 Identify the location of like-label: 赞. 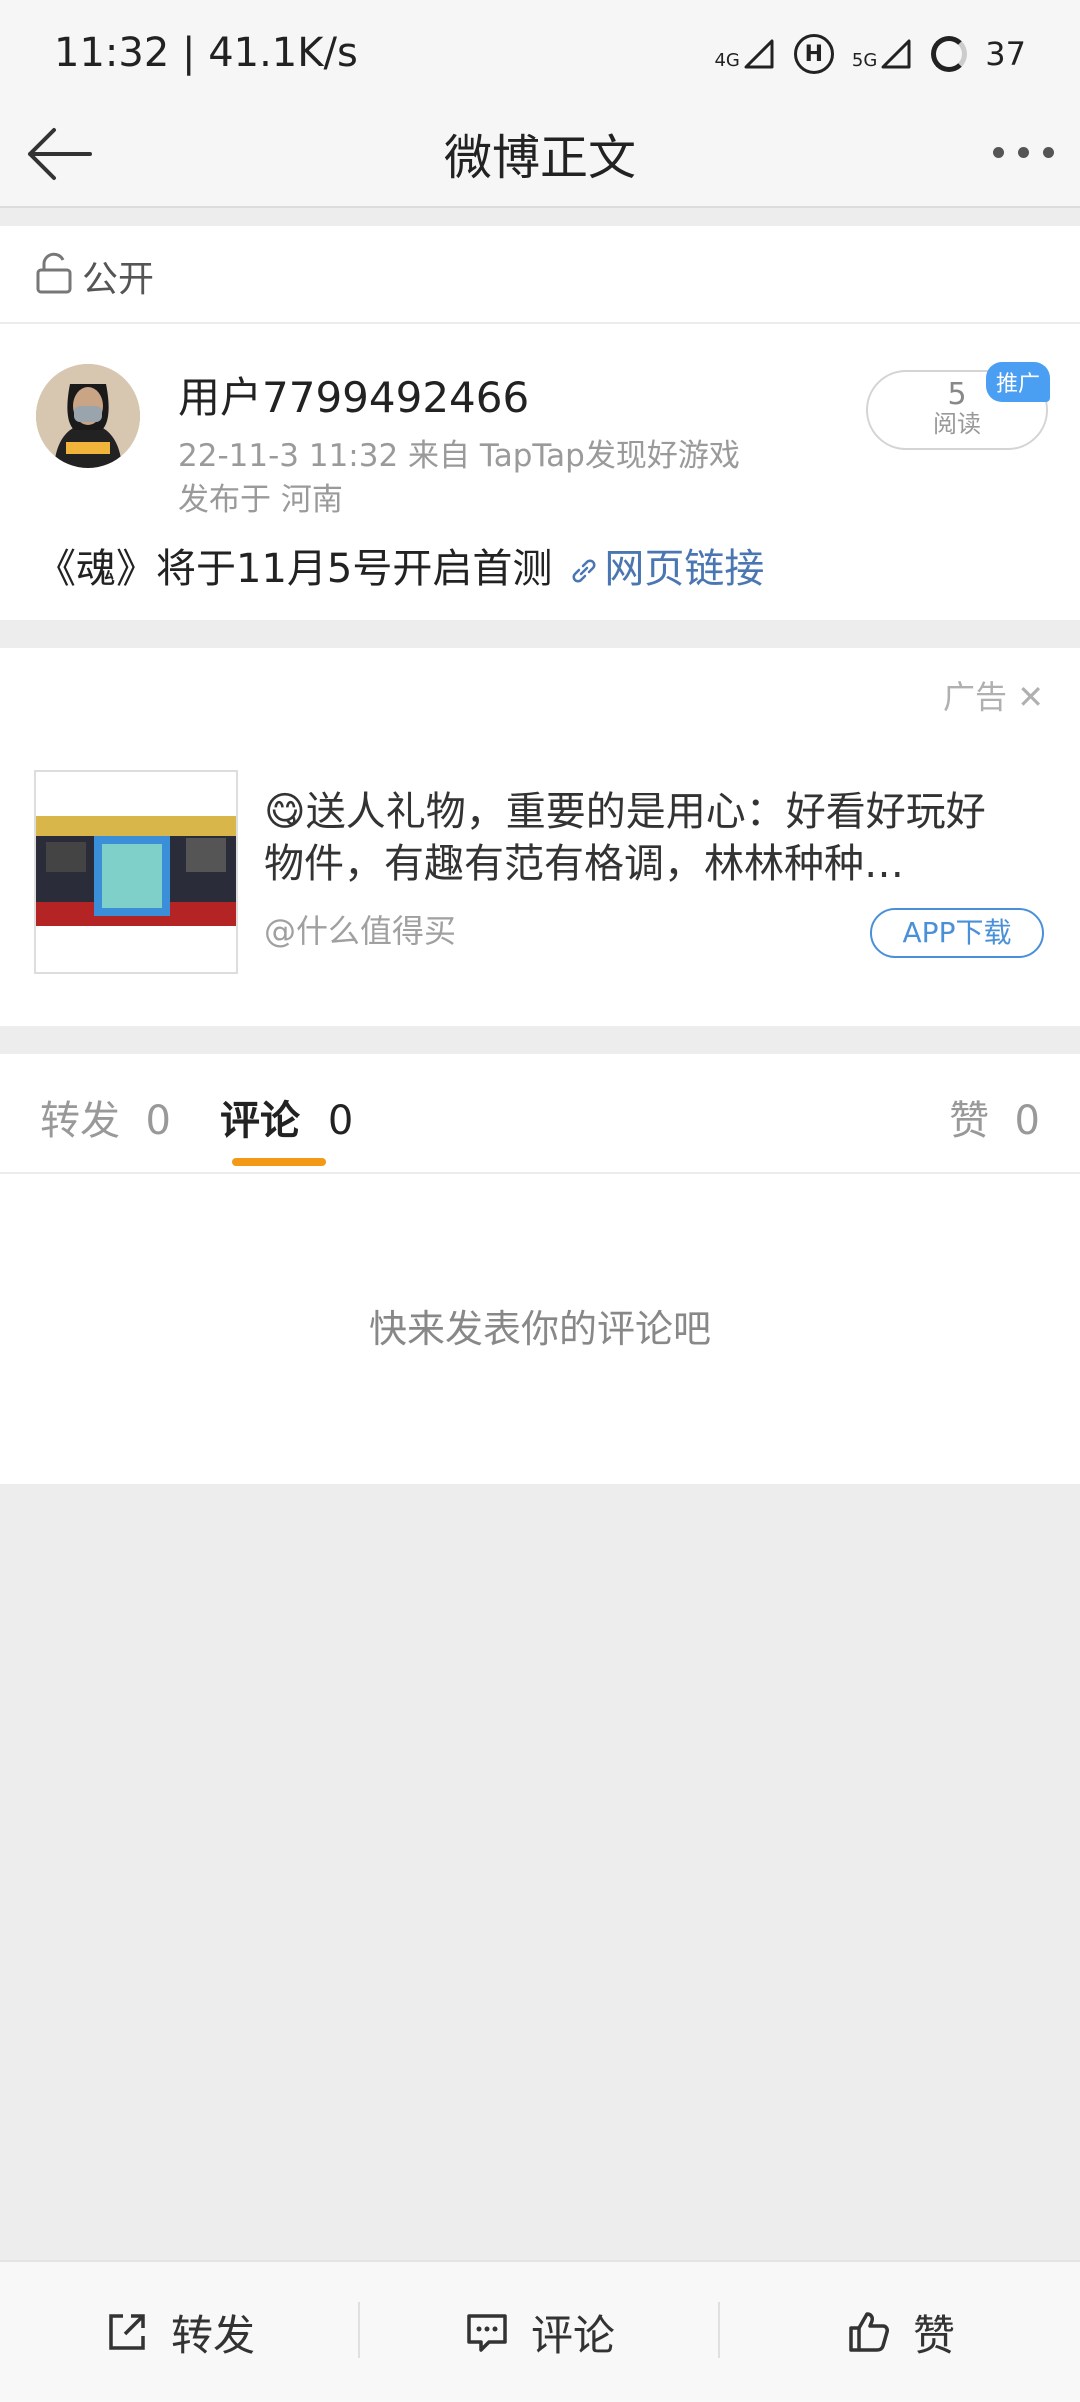
(933, 2335).